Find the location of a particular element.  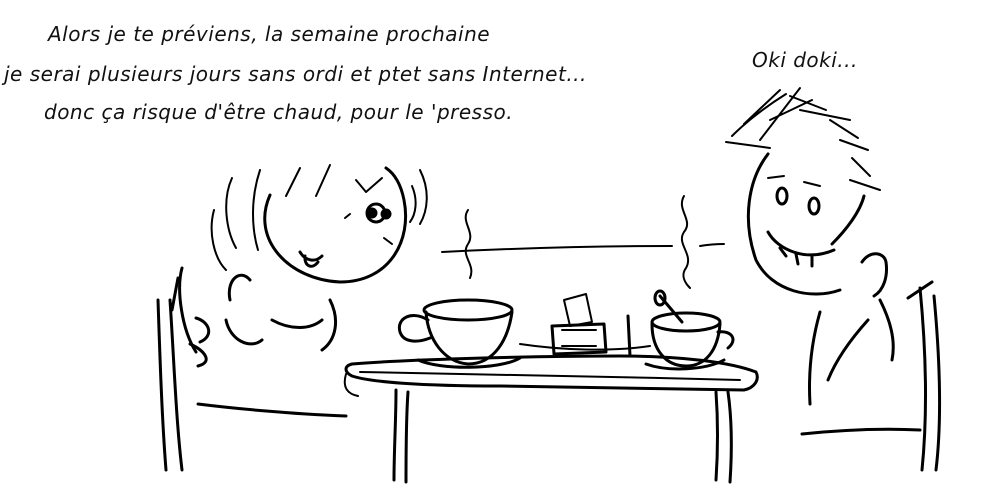

napkin-holder-side is located at coordinates (579, 338).